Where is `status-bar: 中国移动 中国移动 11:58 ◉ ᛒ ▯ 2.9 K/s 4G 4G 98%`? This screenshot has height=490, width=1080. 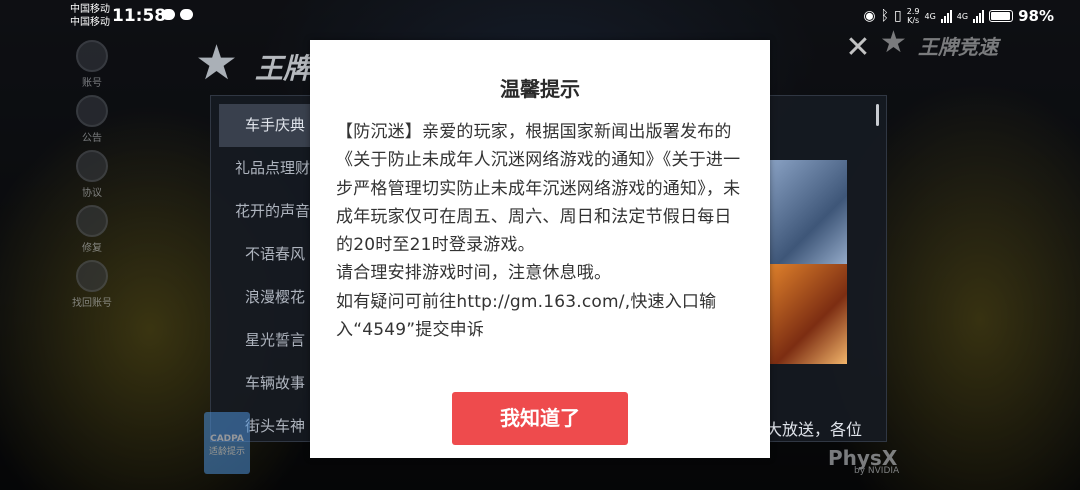 status-bar: 中国移动 中国移动 11:58 ◉ ᛒ ▯ 2.9 K/s 4G 4G 98% is located at coordinates (540, 17).